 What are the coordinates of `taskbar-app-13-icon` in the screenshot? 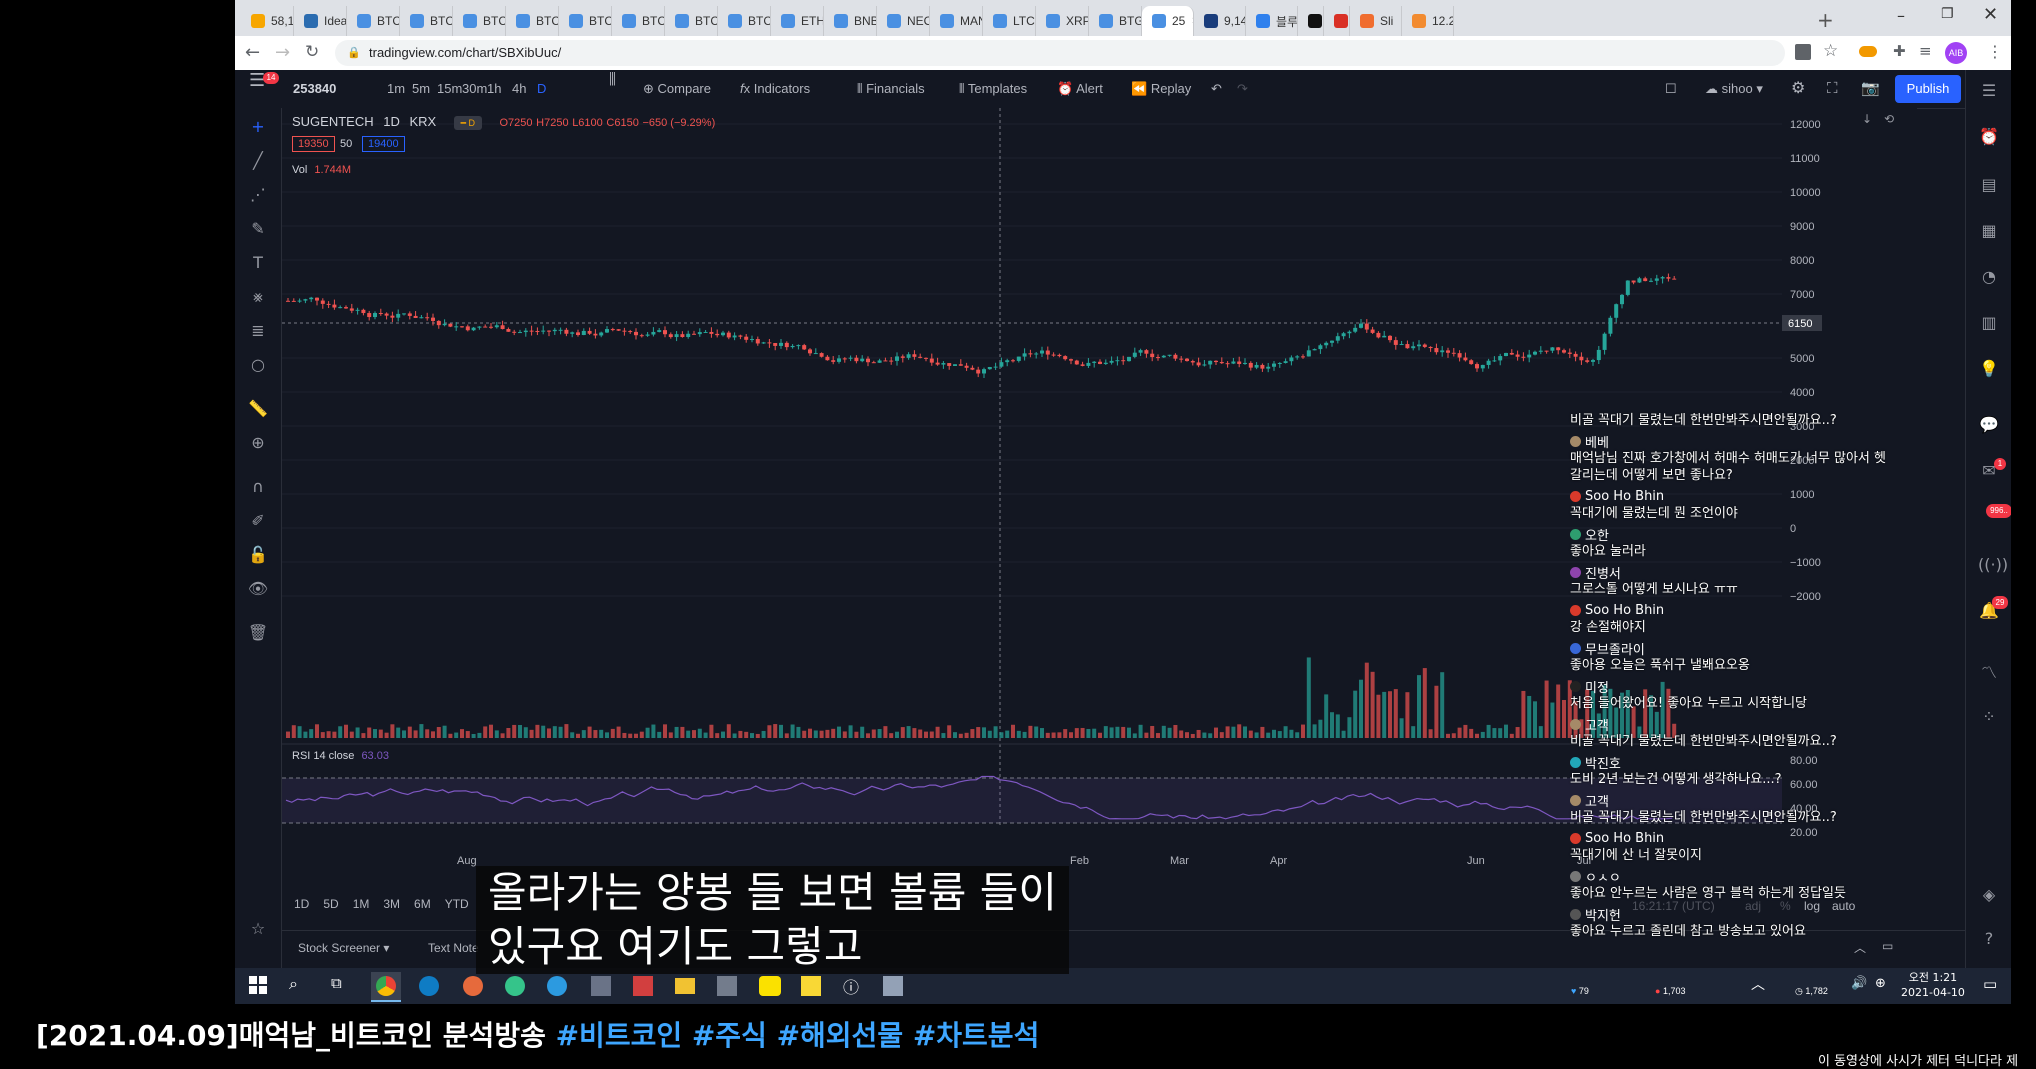 It's located at (893, 986).